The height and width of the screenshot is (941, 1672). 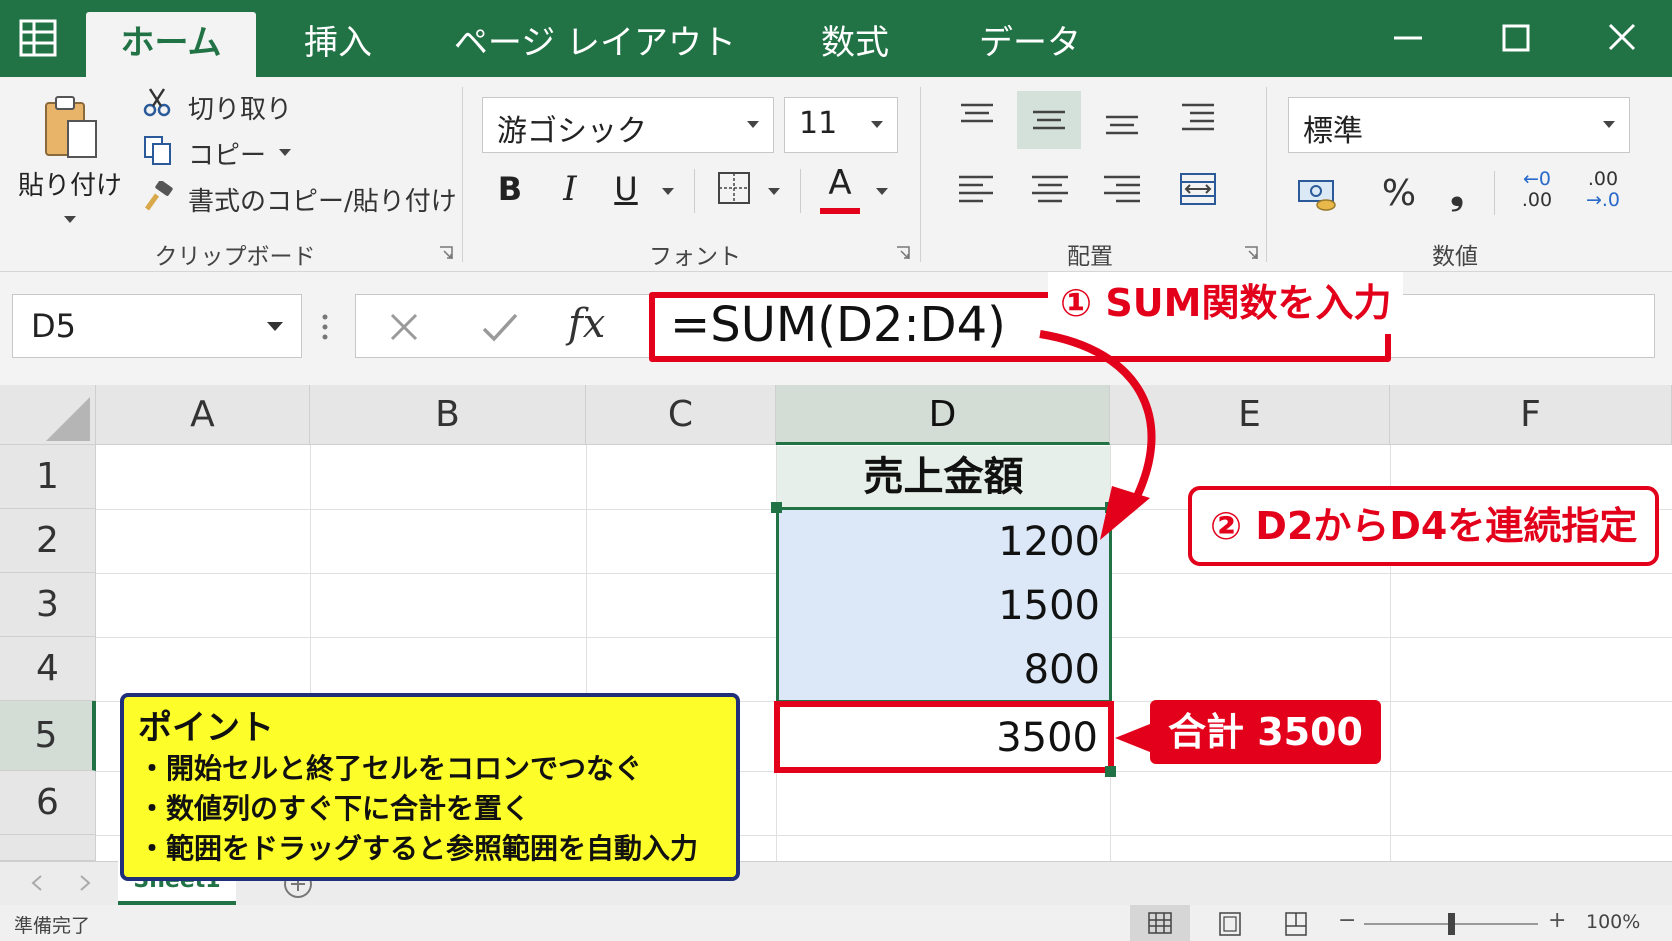 I want to click on tab-formulas: 数式, so click(x=855, y=44).